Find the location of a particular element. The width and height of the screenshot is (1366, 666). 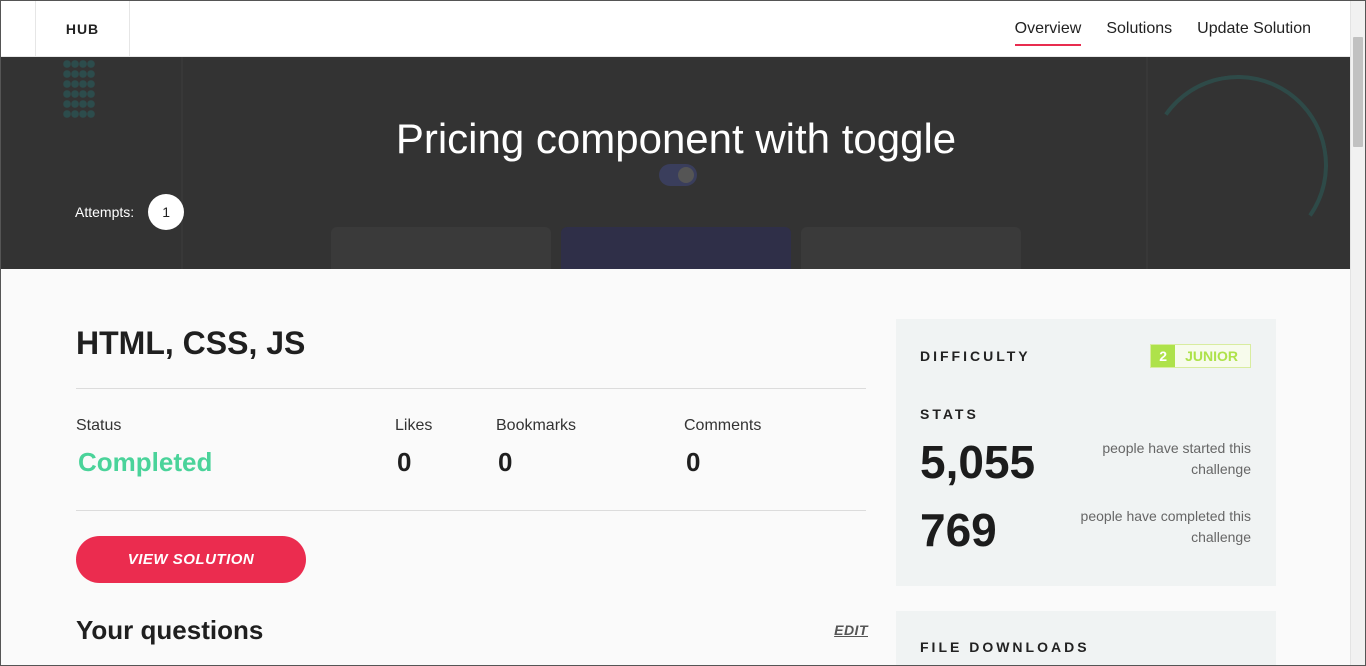

difficulty-label: JUNIOR is located at coordinates (1211, 356).